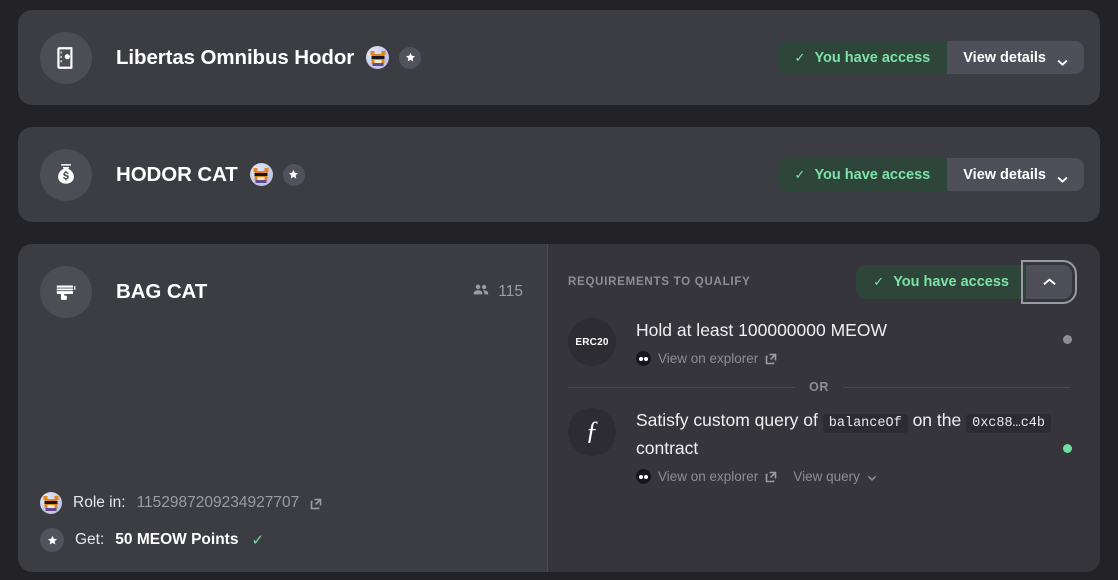 The image size is (1118, 580). What do you see at coordinates (667, 448) in the screenshot?
I see `requirement-text-part: contract` at bounding box center [667, 448].